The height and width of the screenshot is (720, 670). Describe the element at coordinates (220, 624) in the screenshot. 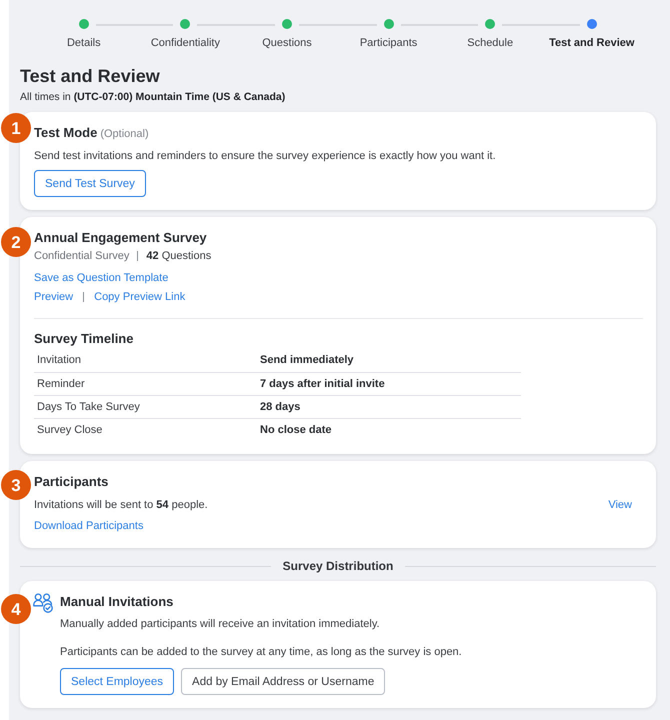

I see `section-description: Manually added participants will receive an invitation immediately.` at that location.